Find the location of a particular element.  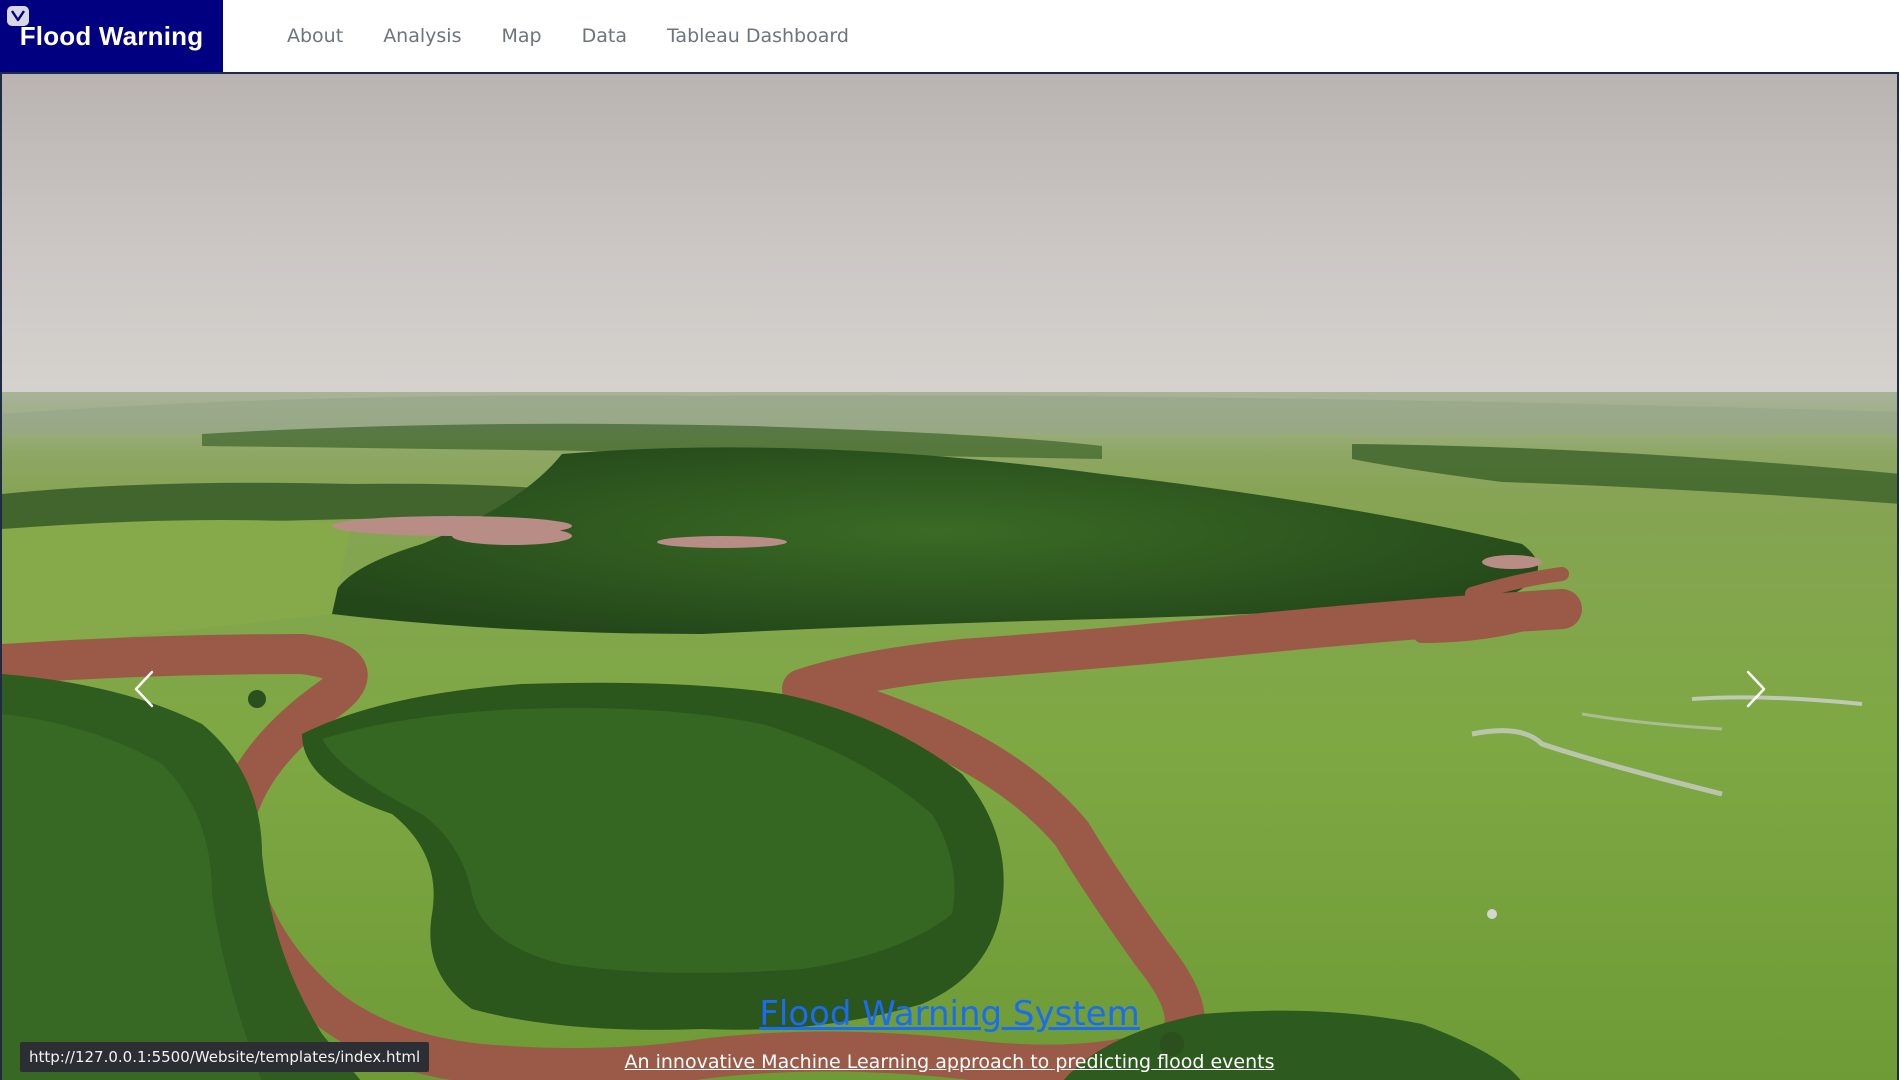

chevron-right-icon is located at coordinates (1756, 689).